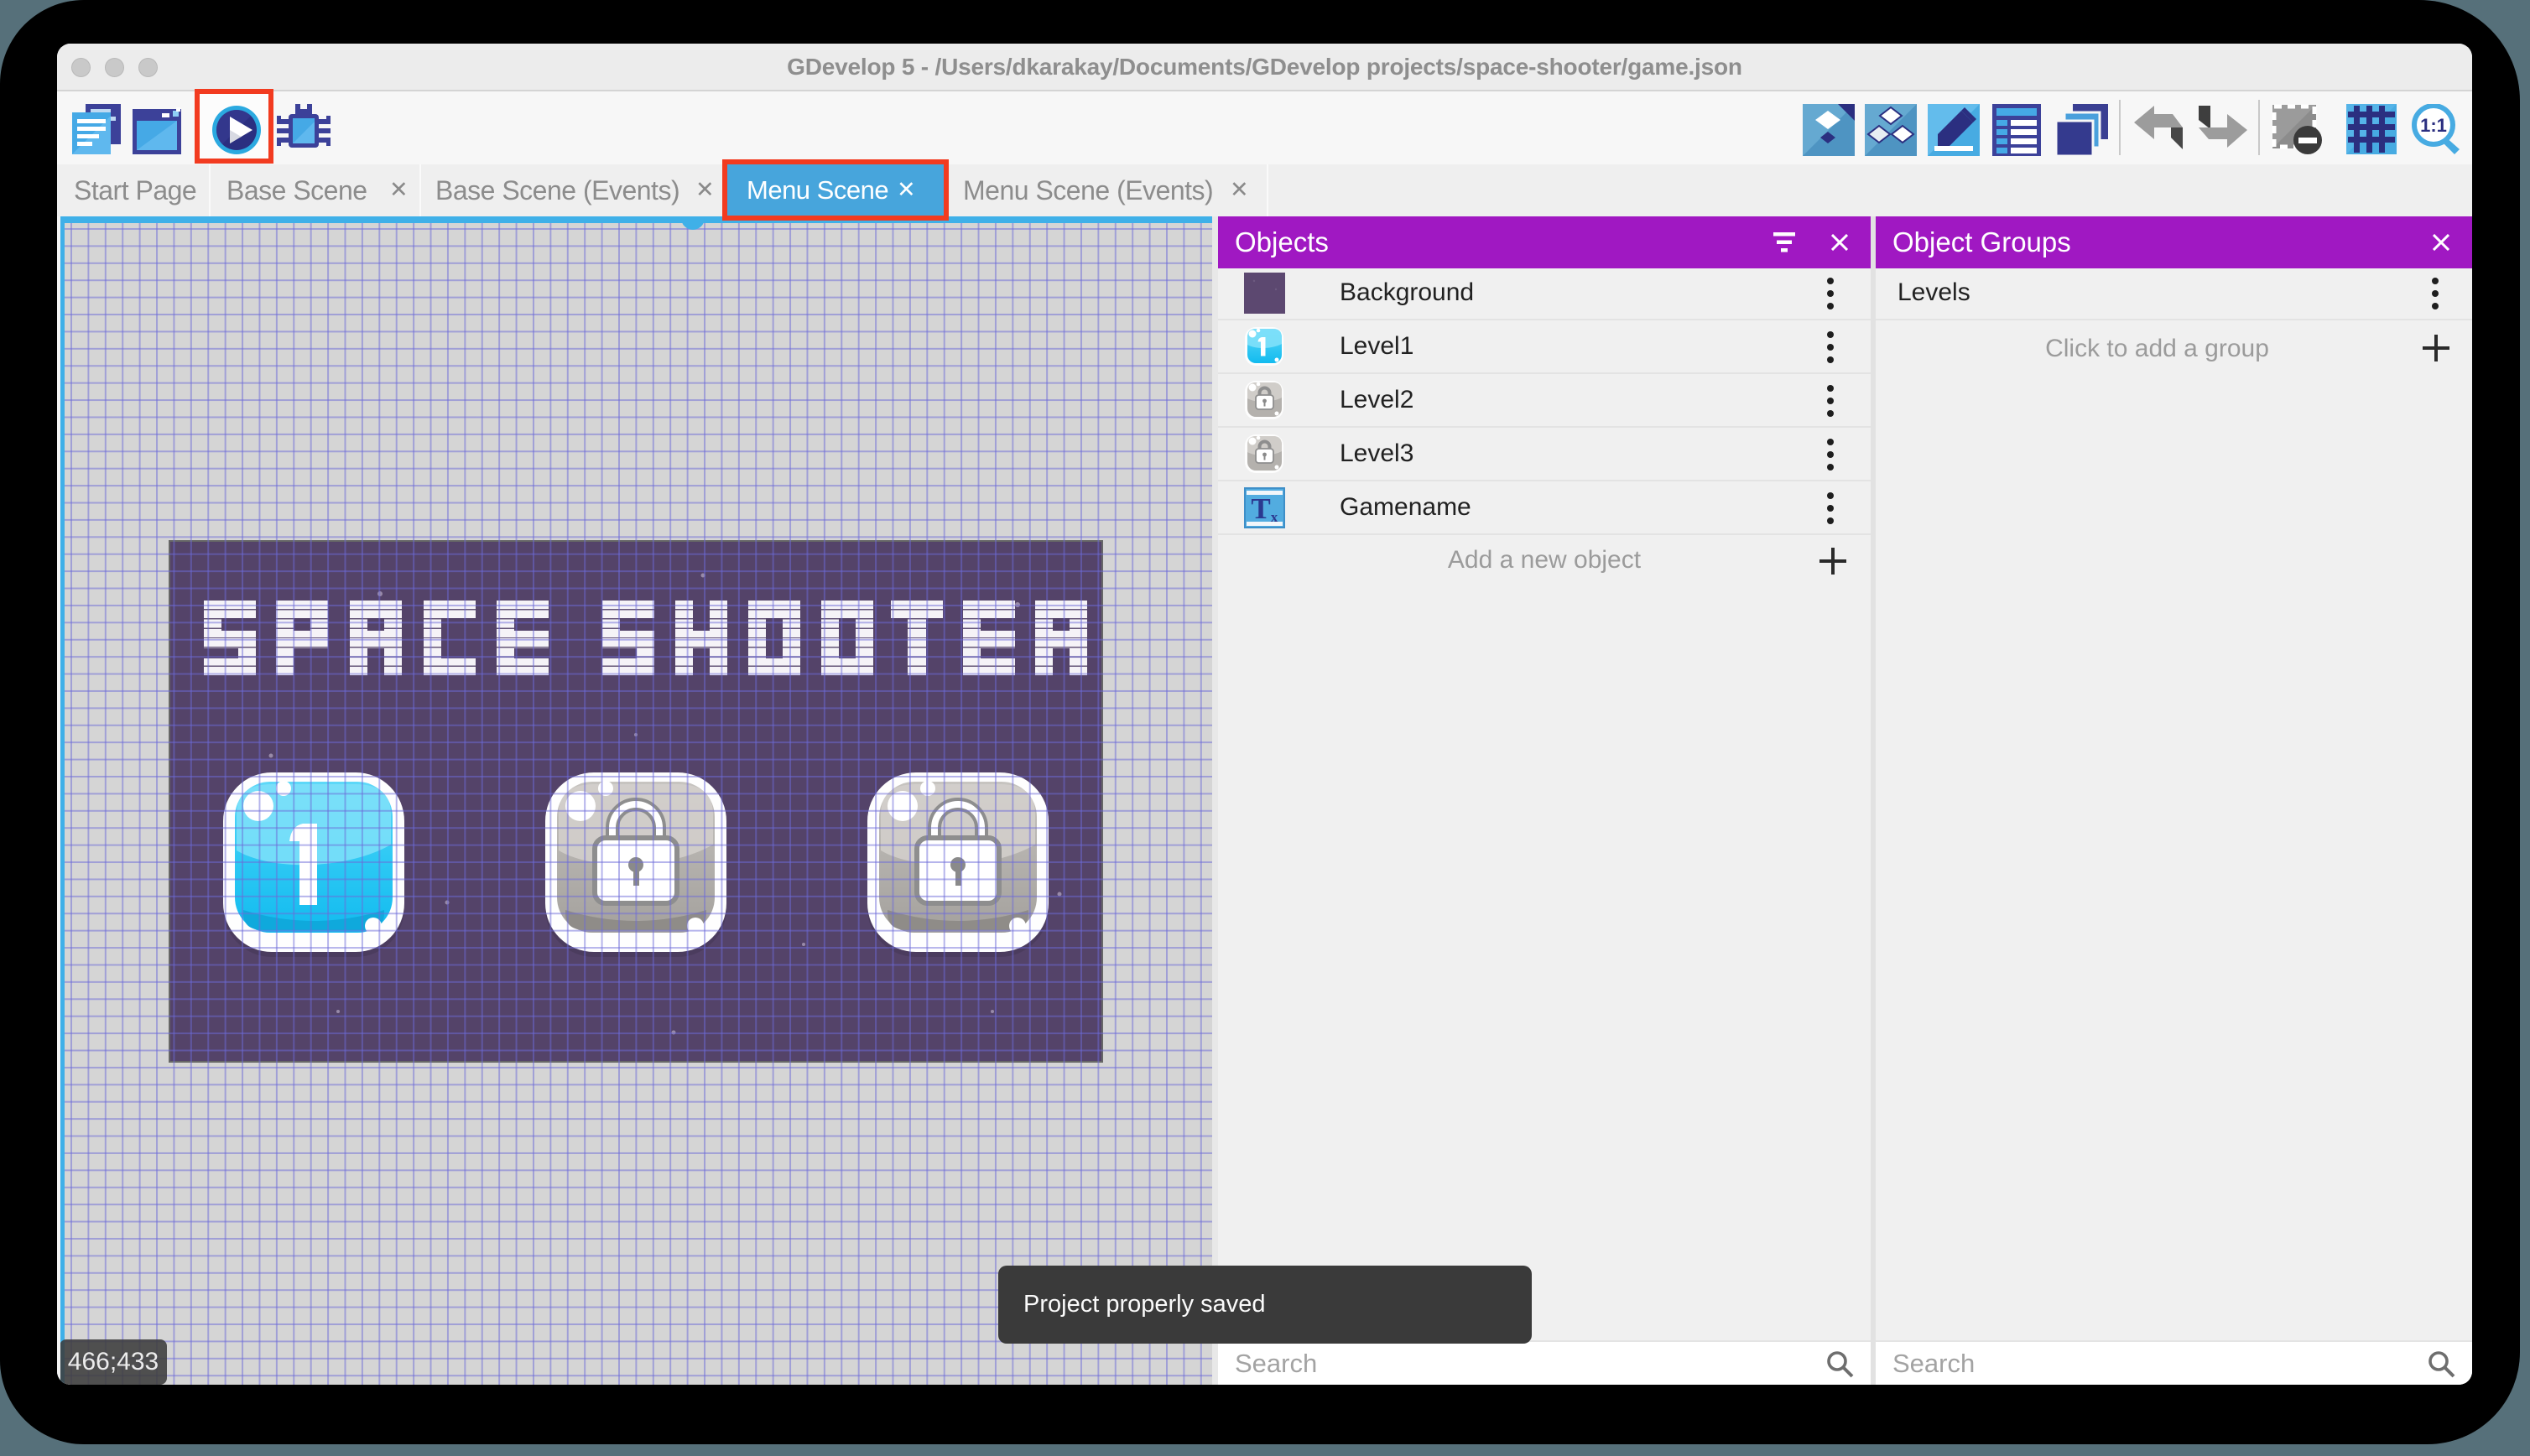 The width and height of the screenshot is (2530, 1456). What do you see at coordinates (2433, 125) in the screenshot?
I see `svg-text: 1:1` at bounding box center [2433, 125].